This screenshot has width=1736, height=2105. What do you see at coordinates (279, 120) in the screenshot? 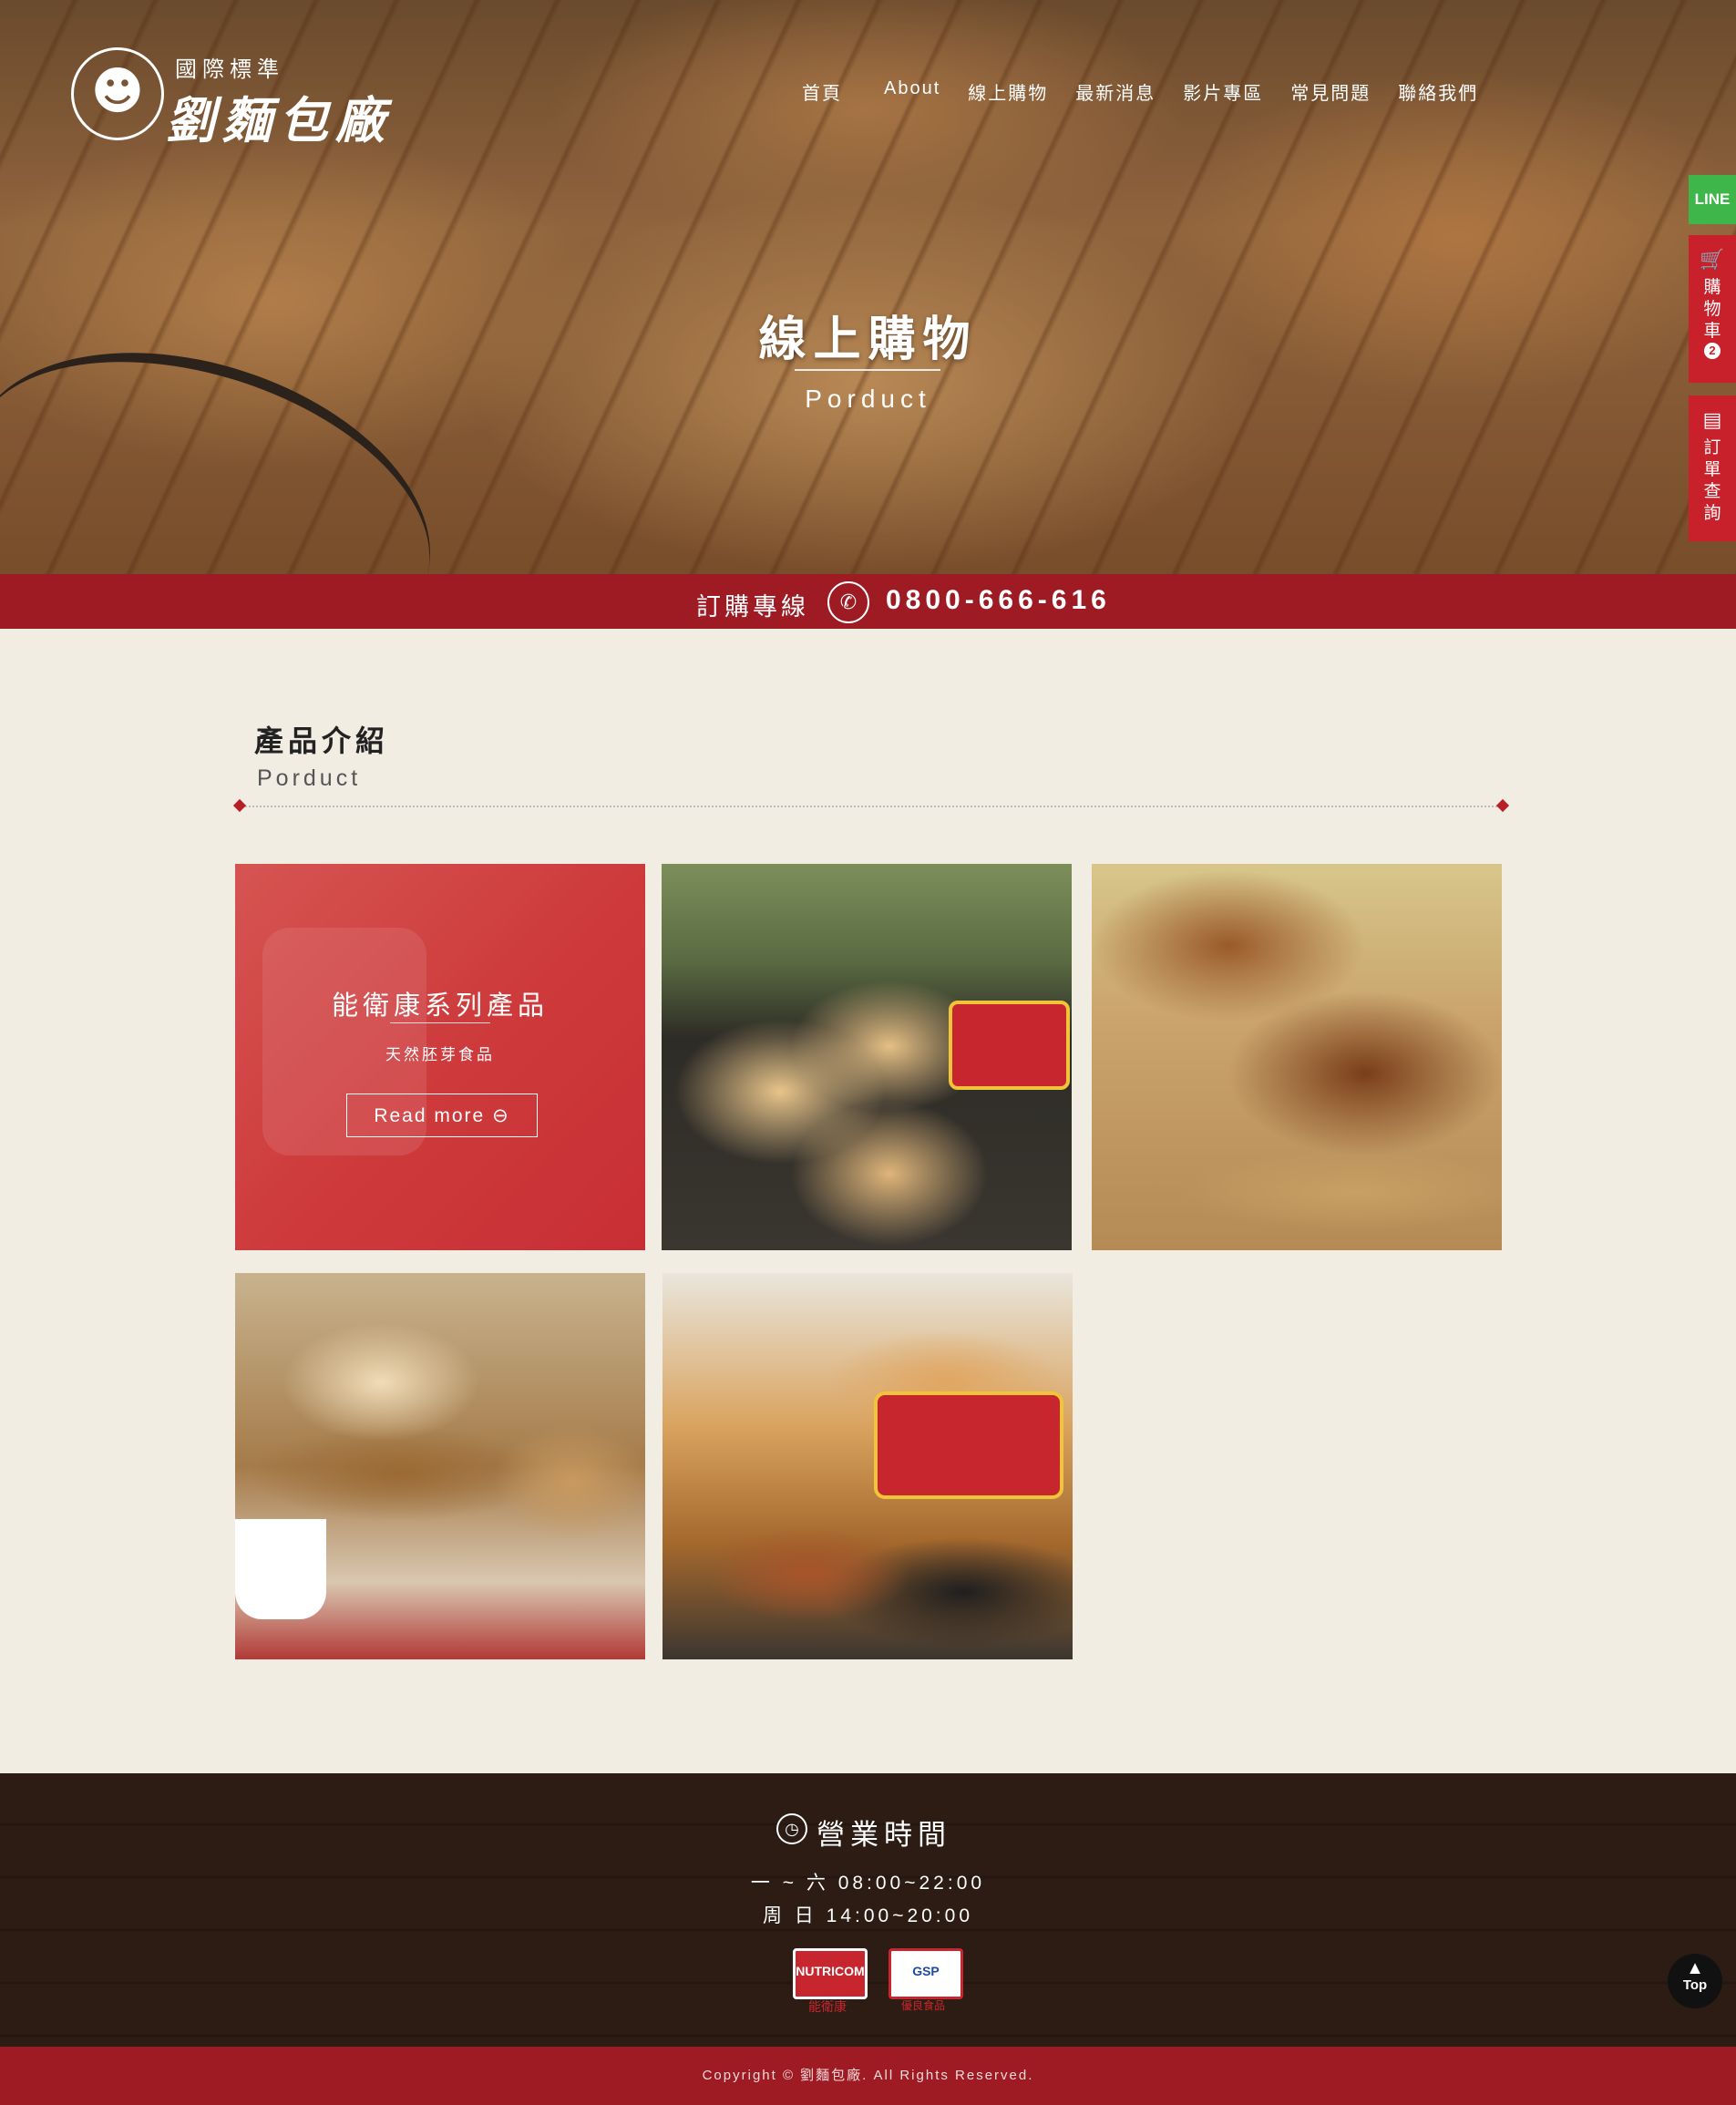
I see `logo-brand: 劉麵包廠` at bounding box center [279, 120].